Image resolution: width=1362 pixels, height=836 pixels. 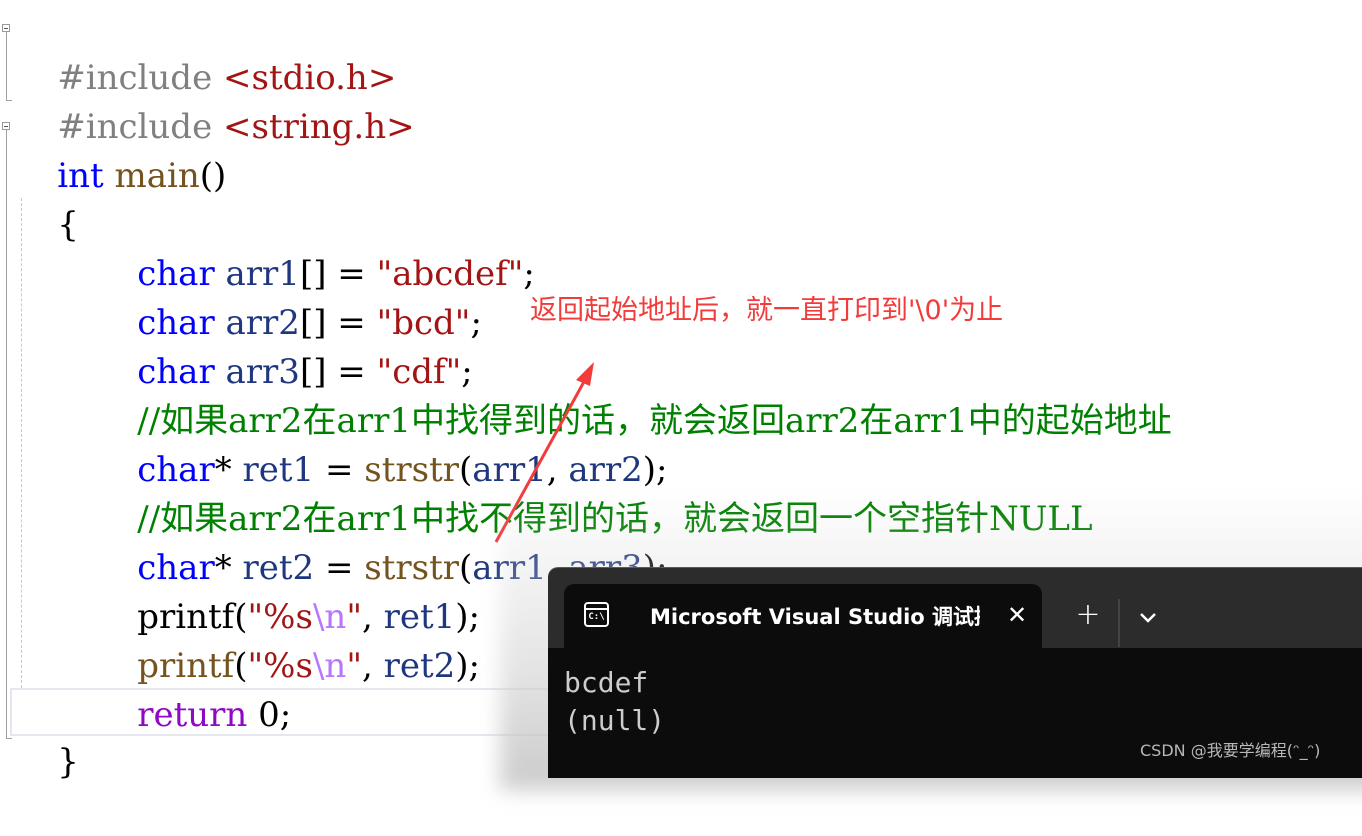 I want to click on code-line-4: {, so click(x=46, y=198).